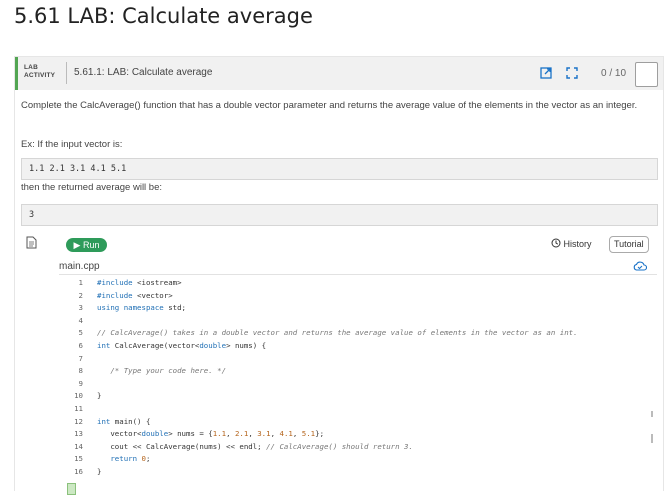 Image resolution: width=671 pixels, height=495 pixels. What do you see at coordinates (31, 67) in the screenshot?
I see `badge-line-lab: LAB` at bounding box center [31, 67].